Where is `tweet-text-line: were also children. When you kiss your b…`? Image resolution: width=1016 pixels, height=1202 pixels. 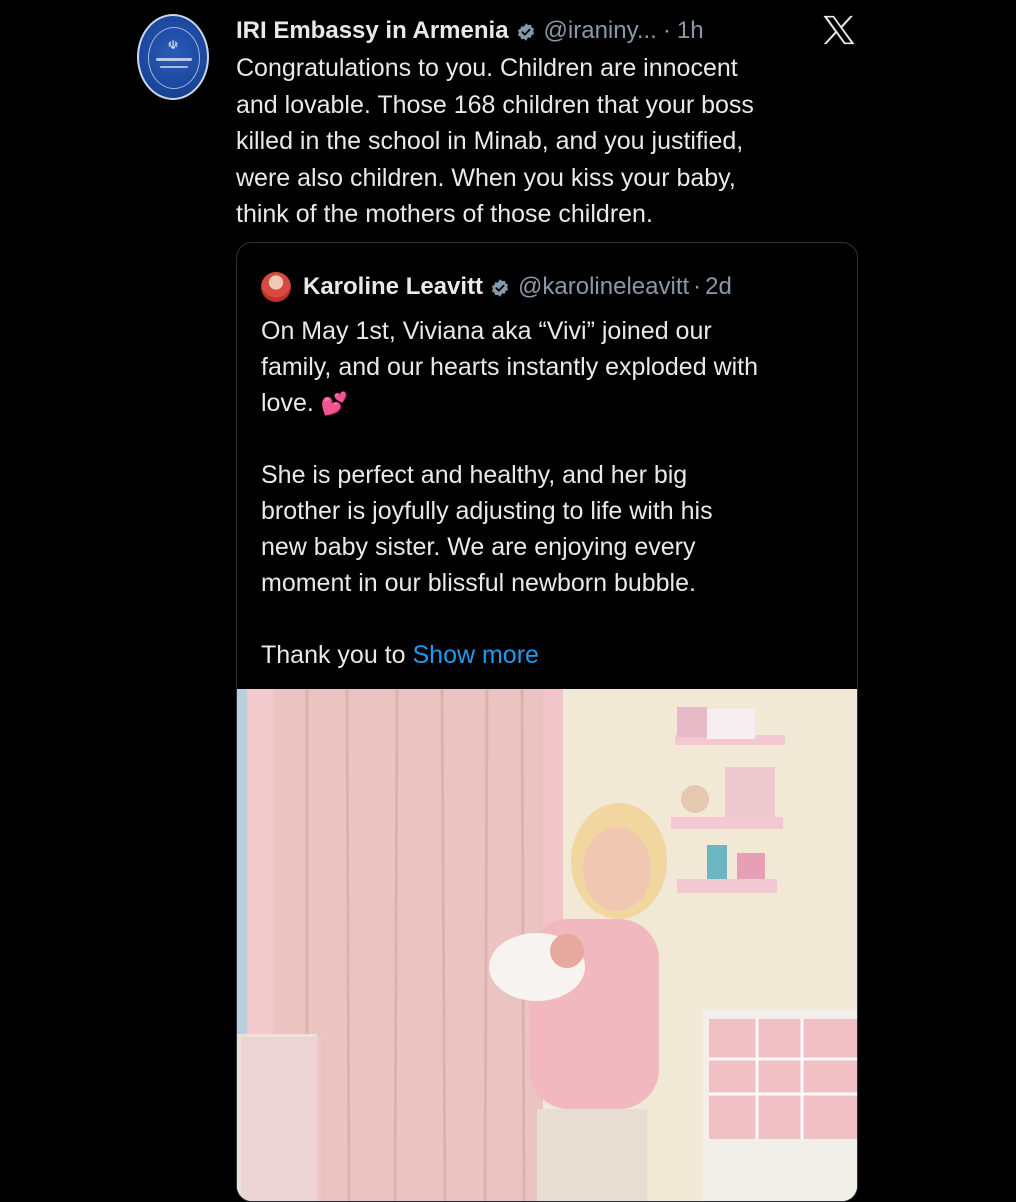 tweet-text-line: were also children. When you kiss your b… is located at coordinates (486, 177).